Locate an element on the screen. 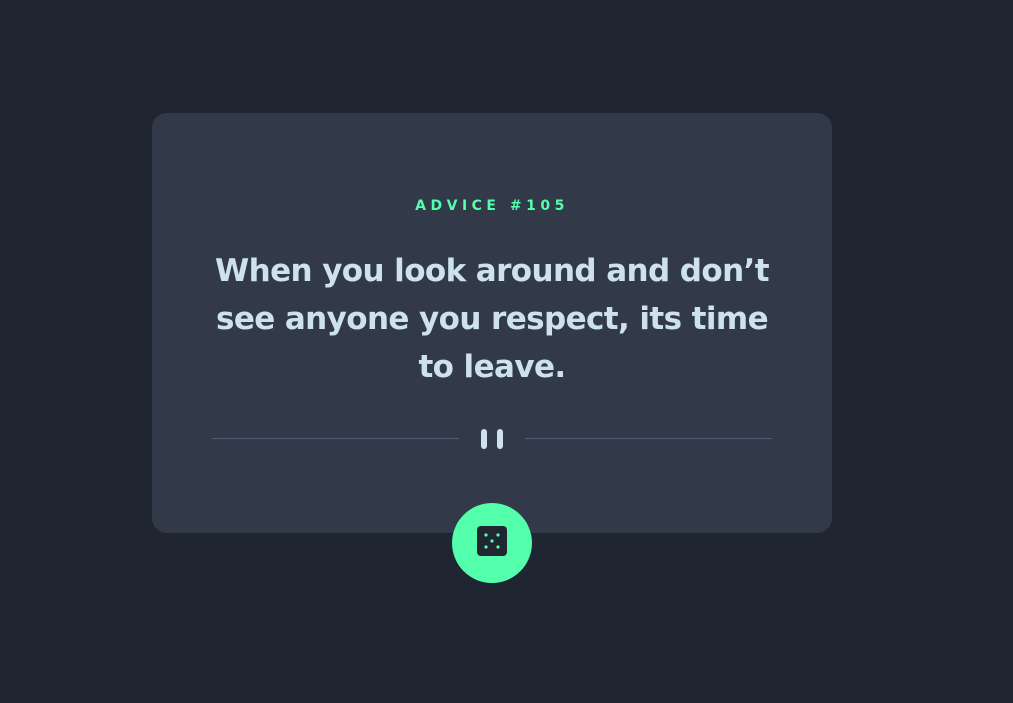 The height and width of the screenshot is (703, 1013). pause-icon is located at coordinates (492, 439).